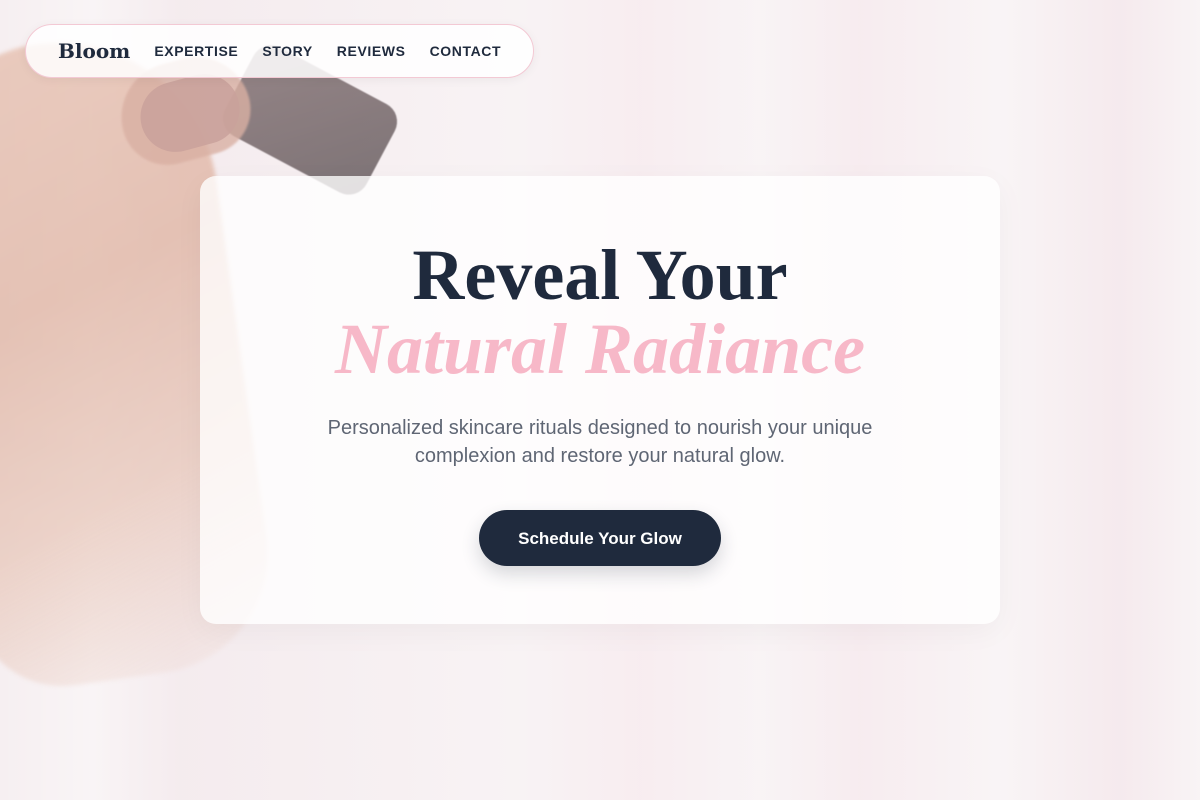 Image resolution: width=1200 pixels, height=800 pixels. Describe the element at coordinates (600, 349) in the screenshot. I see `hero-headline-accent: Natural Radiance` at that location.